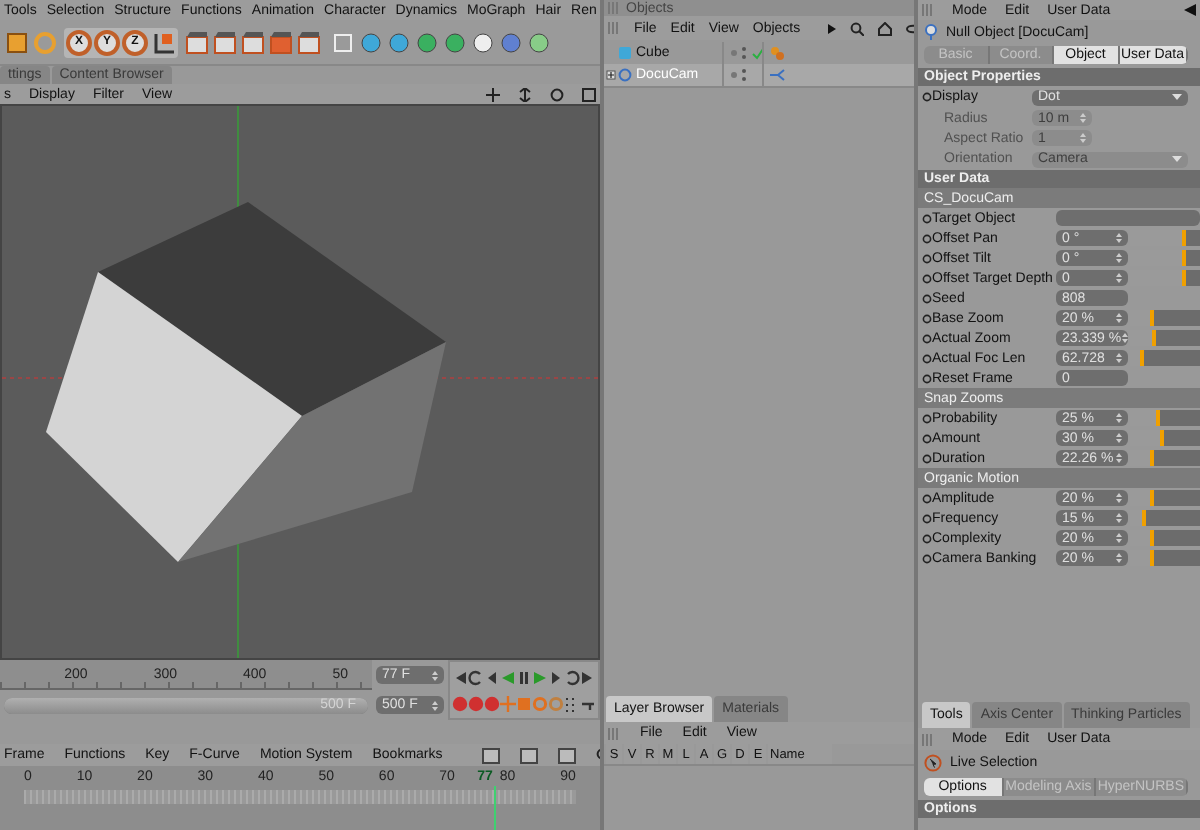 The image size is (1200, 830). I want to click on expand-icon, so click(611, 75).